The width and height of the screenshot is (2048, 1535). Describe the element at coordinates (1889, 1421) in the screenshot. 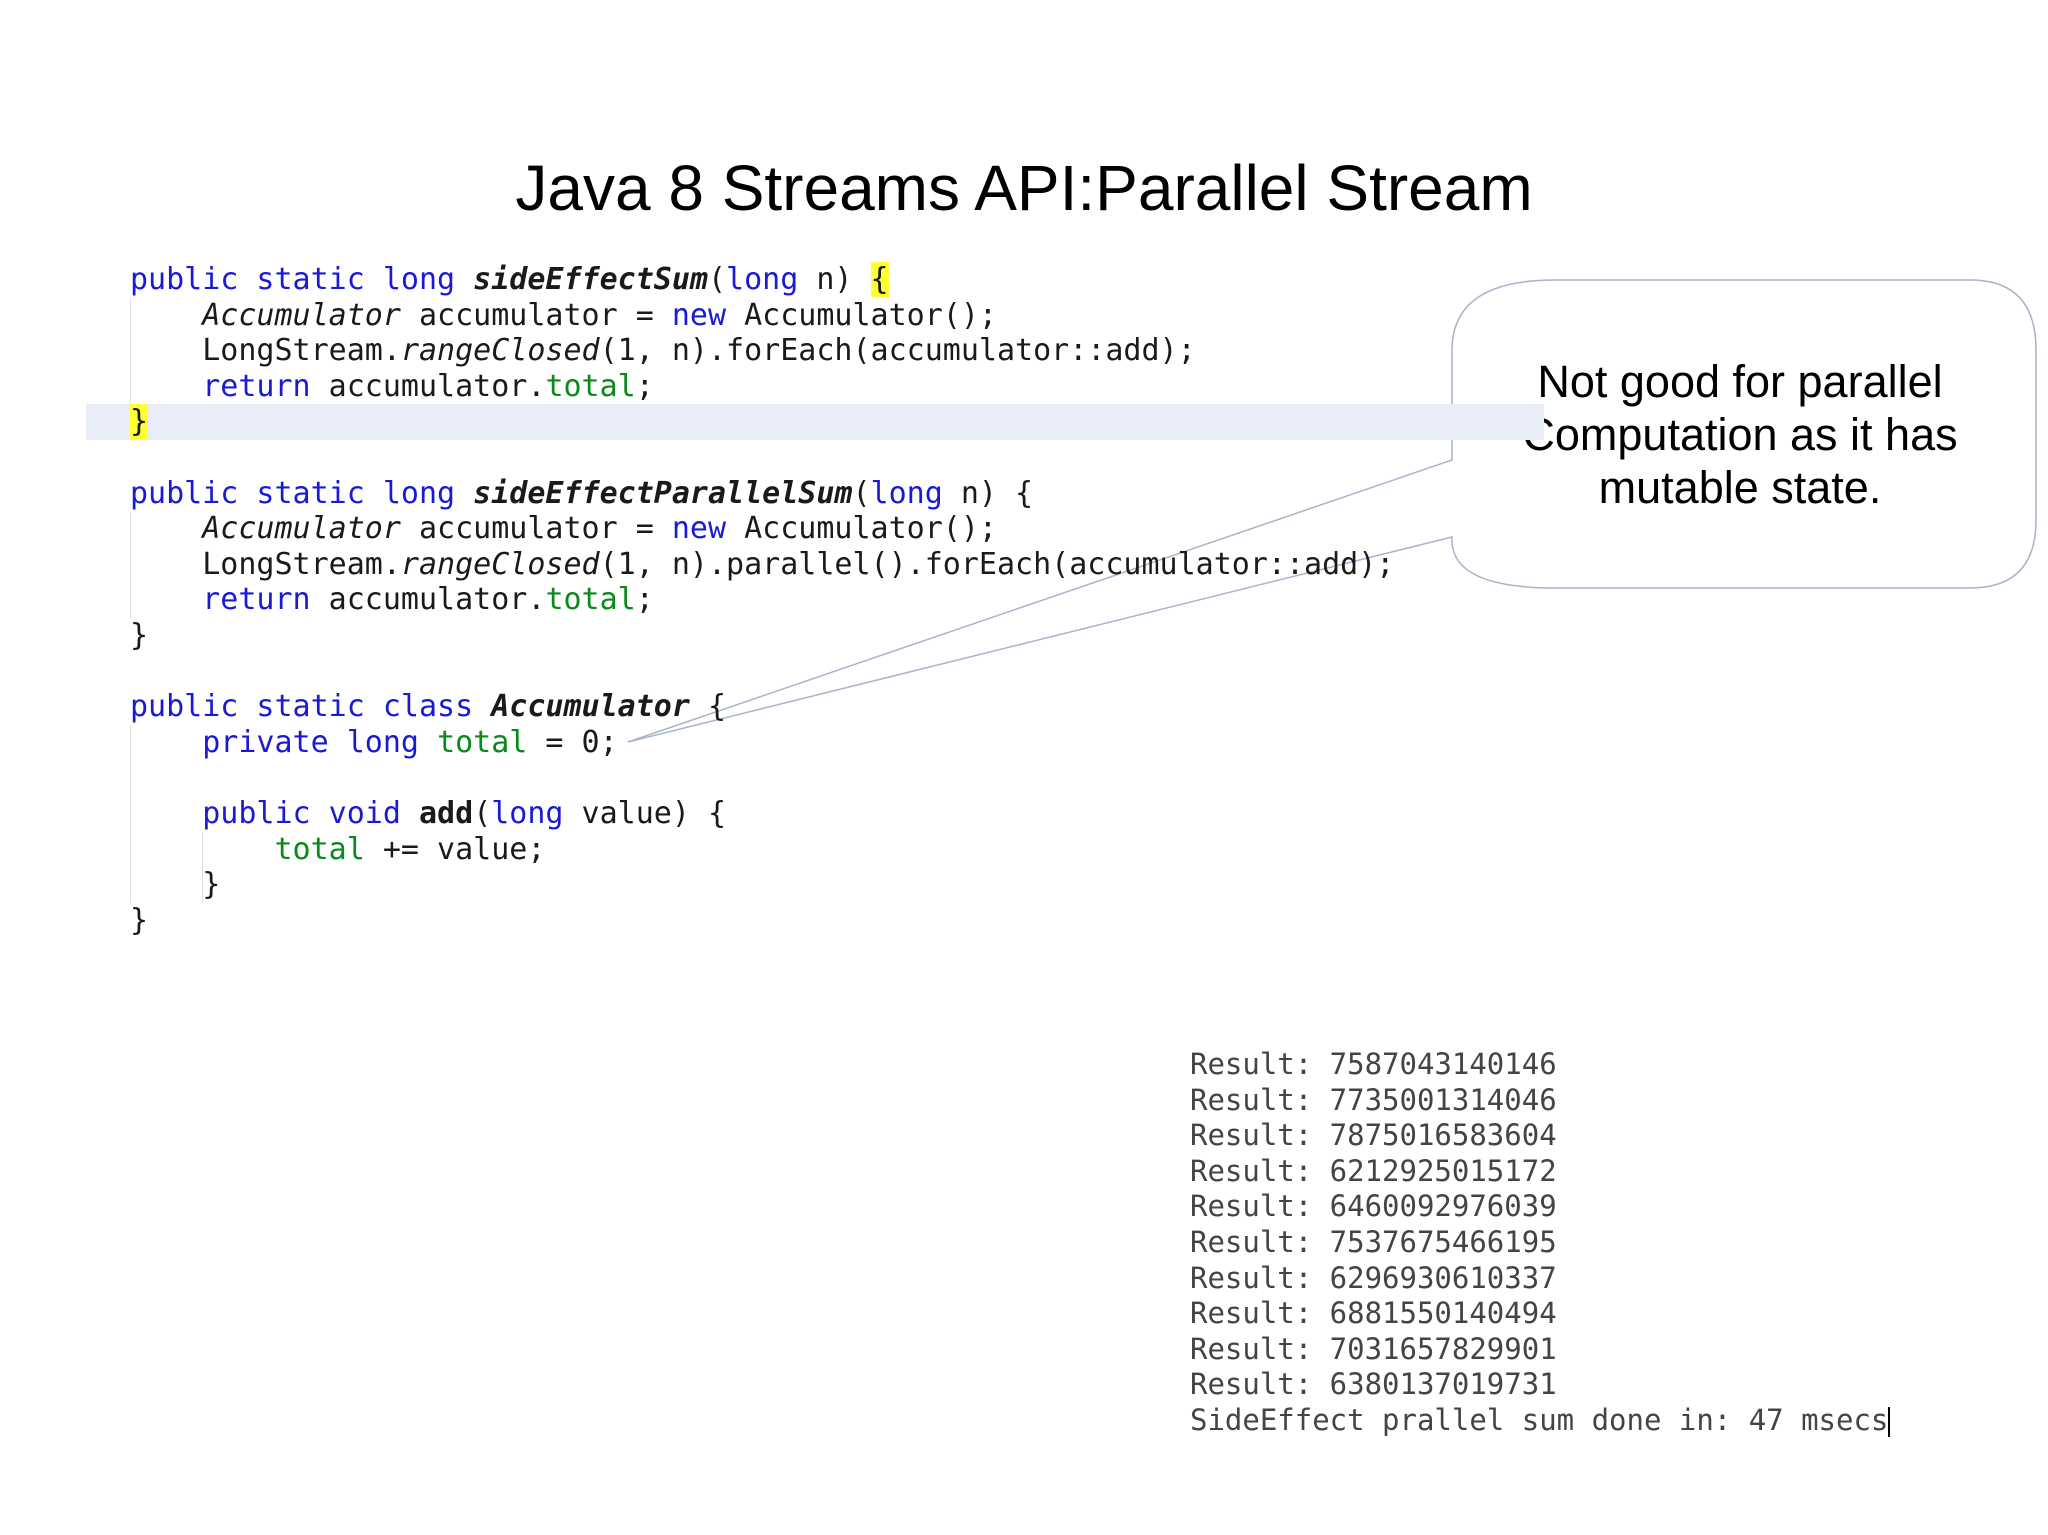

I see `text-caret` at that location.